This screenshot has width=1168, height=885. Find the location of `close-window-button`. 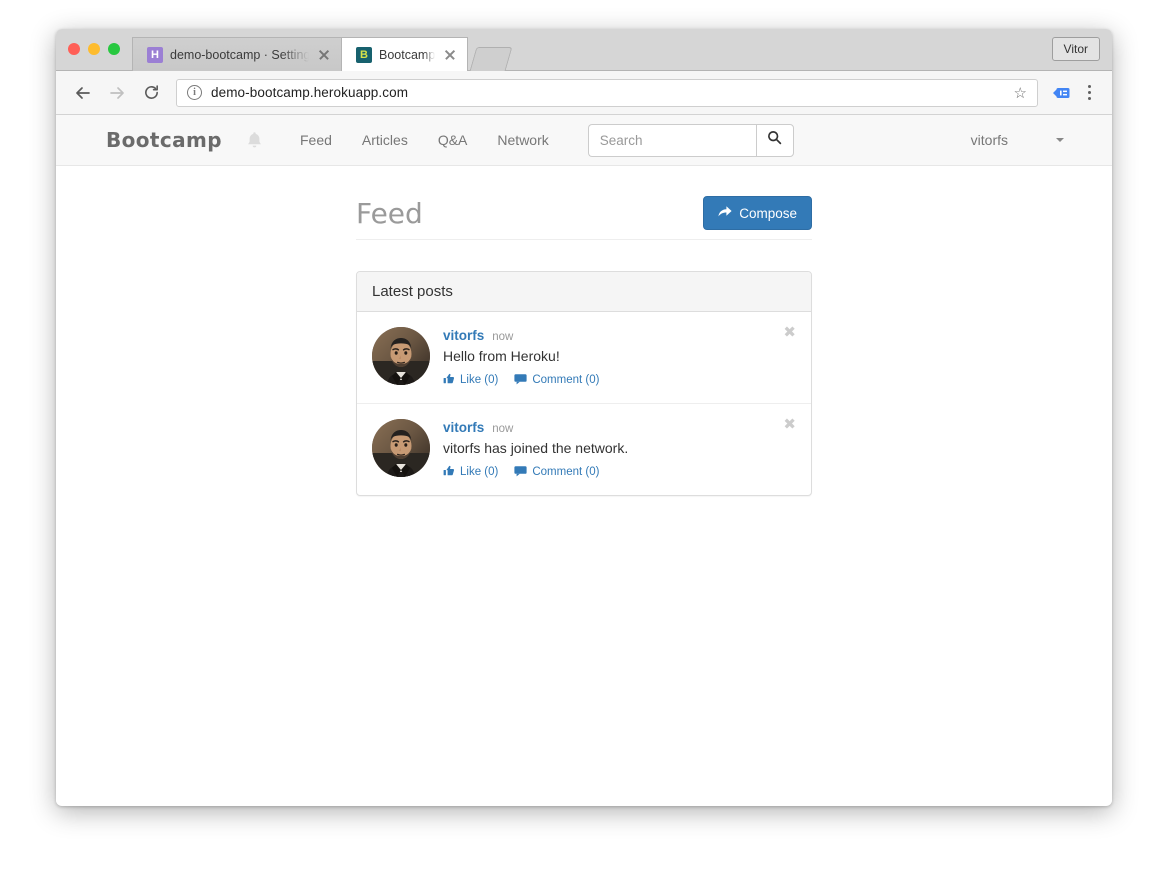

close-window-button is located at coordinates (74, 49).